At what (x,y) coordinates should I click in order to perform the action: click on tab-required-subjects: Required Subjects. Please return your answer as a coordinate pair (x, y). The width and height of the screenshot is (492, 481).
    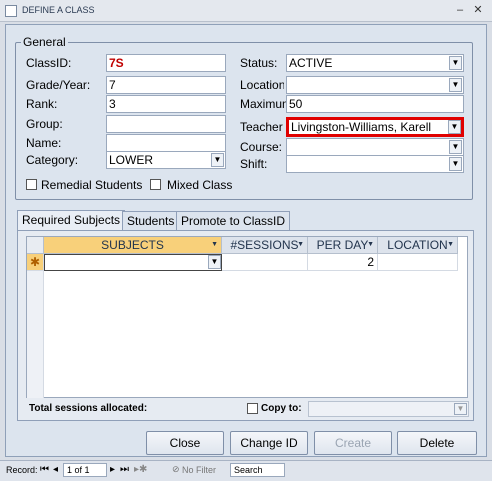
    Looking at the image, I should click on (71, 221).